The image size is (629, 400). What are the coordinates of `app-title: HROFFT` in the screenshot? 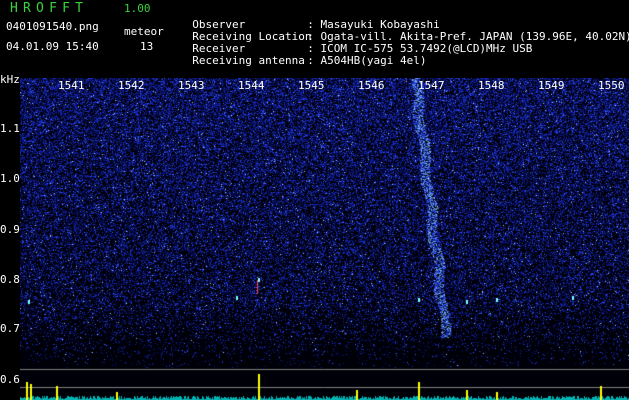 It's located at (49, 8).